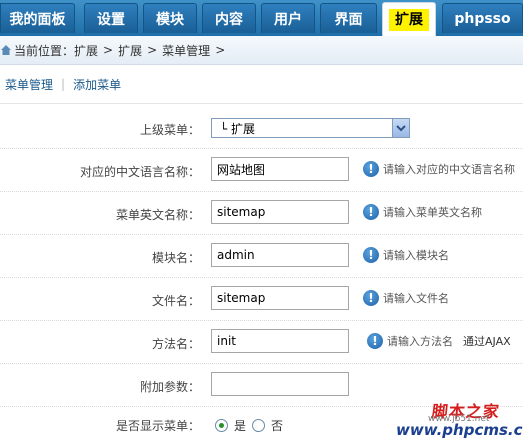 The image size is (523, 445). What do you see at coordinates (400, 128) in the screenshot?
I see `chevron-down-icon` at bounding box center [400, 128].